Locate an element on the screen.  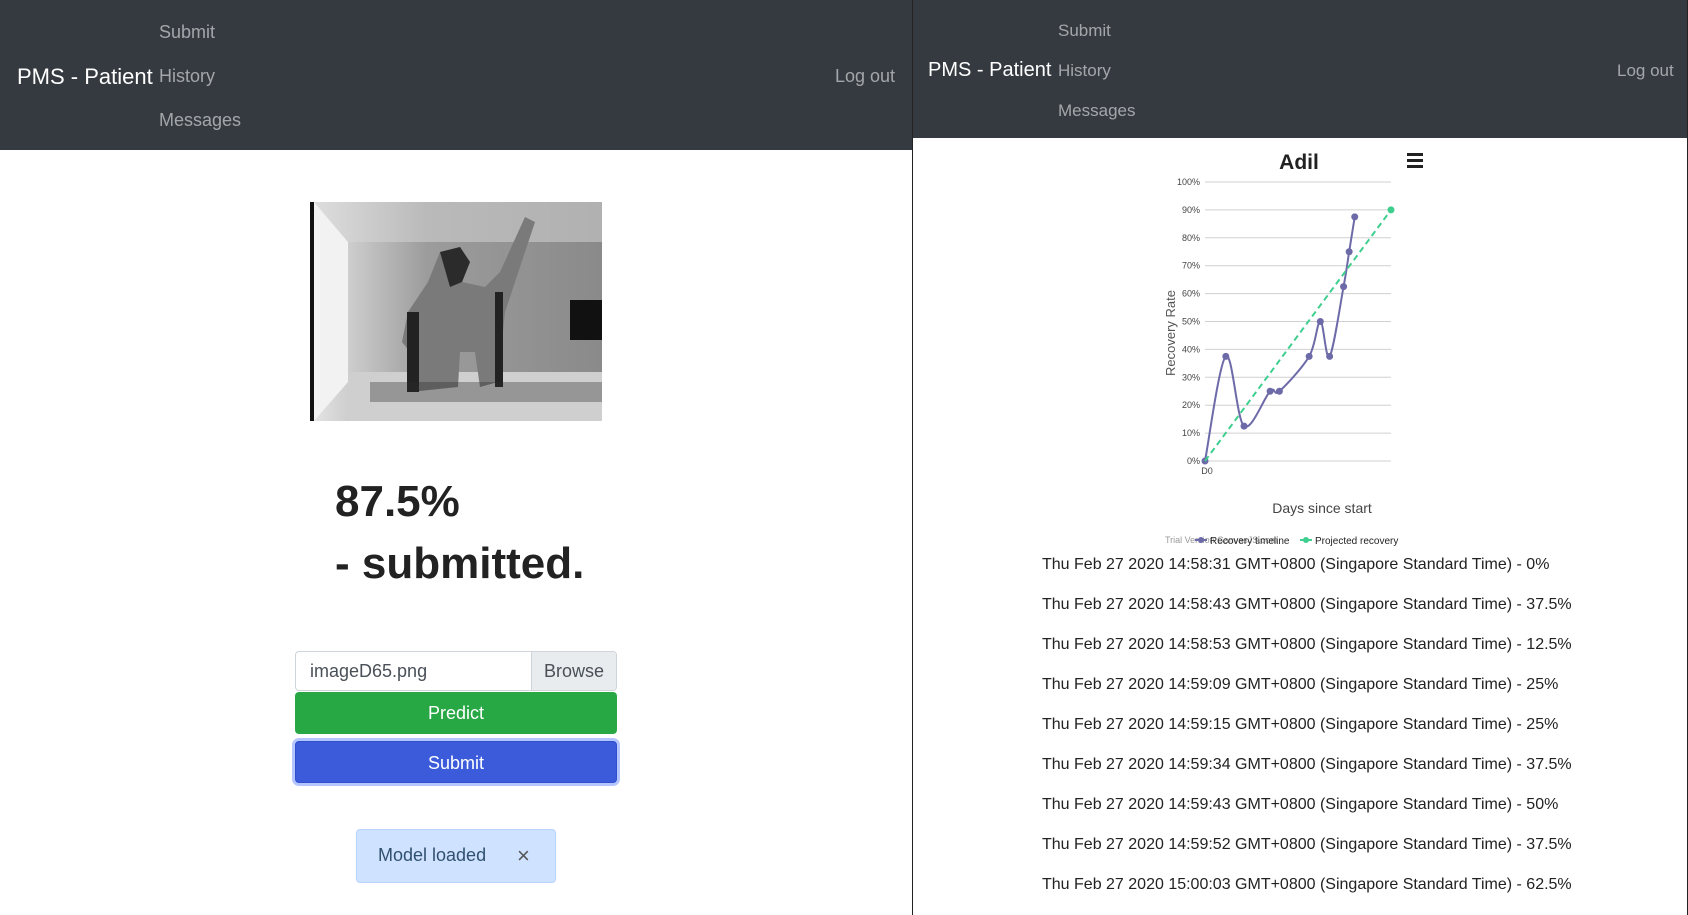
hamburger-icon is located at coordinates (1415, 160).